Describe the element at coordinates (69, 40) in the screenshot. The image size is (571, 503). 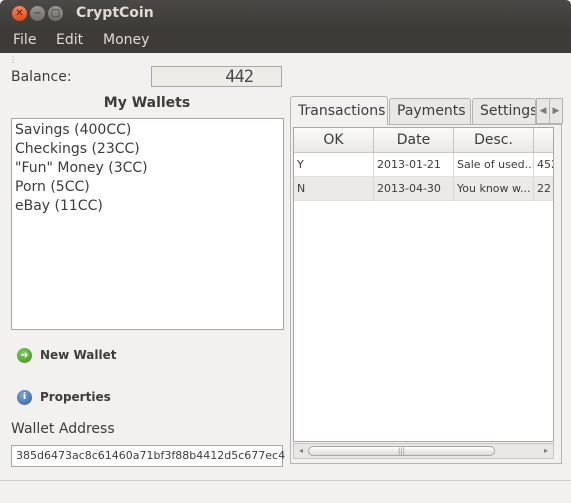
I see `menu-edit: Edit` at that location.